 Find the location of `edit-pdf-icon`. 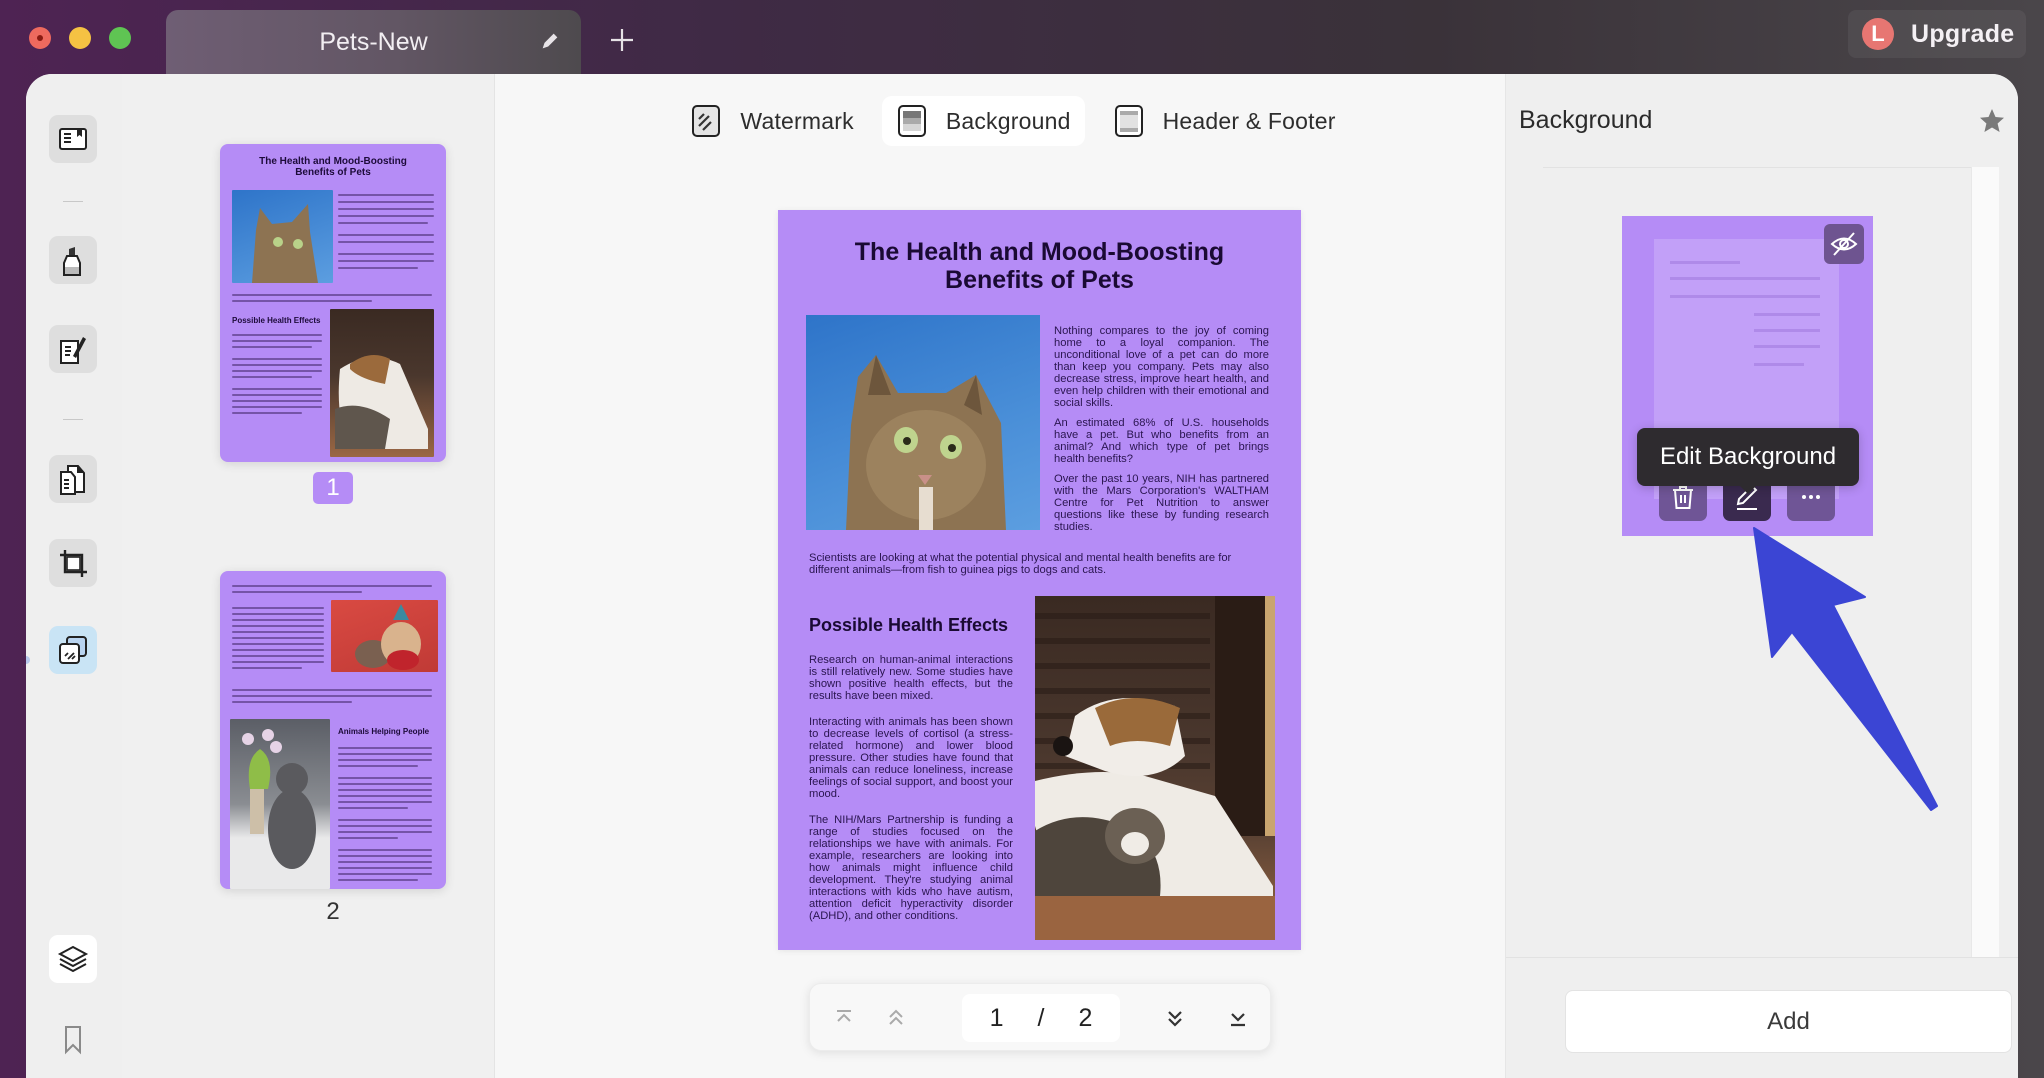

edit-pdf-icon is located at coordinates (73, 350).